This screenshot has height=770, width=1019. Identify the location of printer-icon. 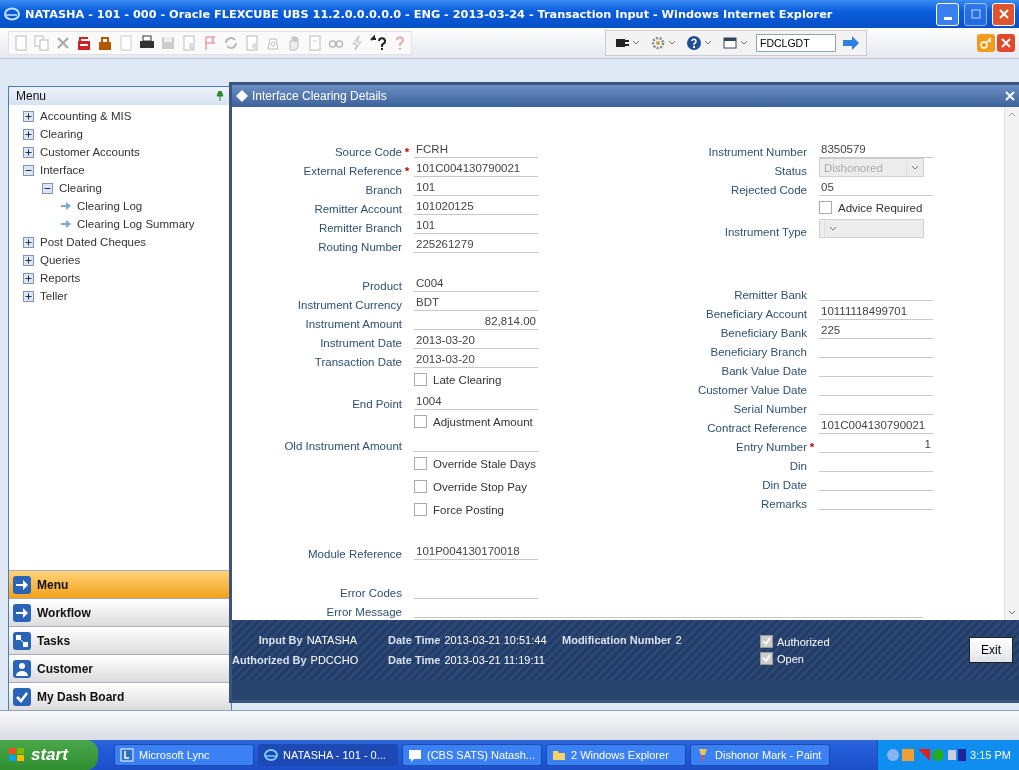
(147, 43).